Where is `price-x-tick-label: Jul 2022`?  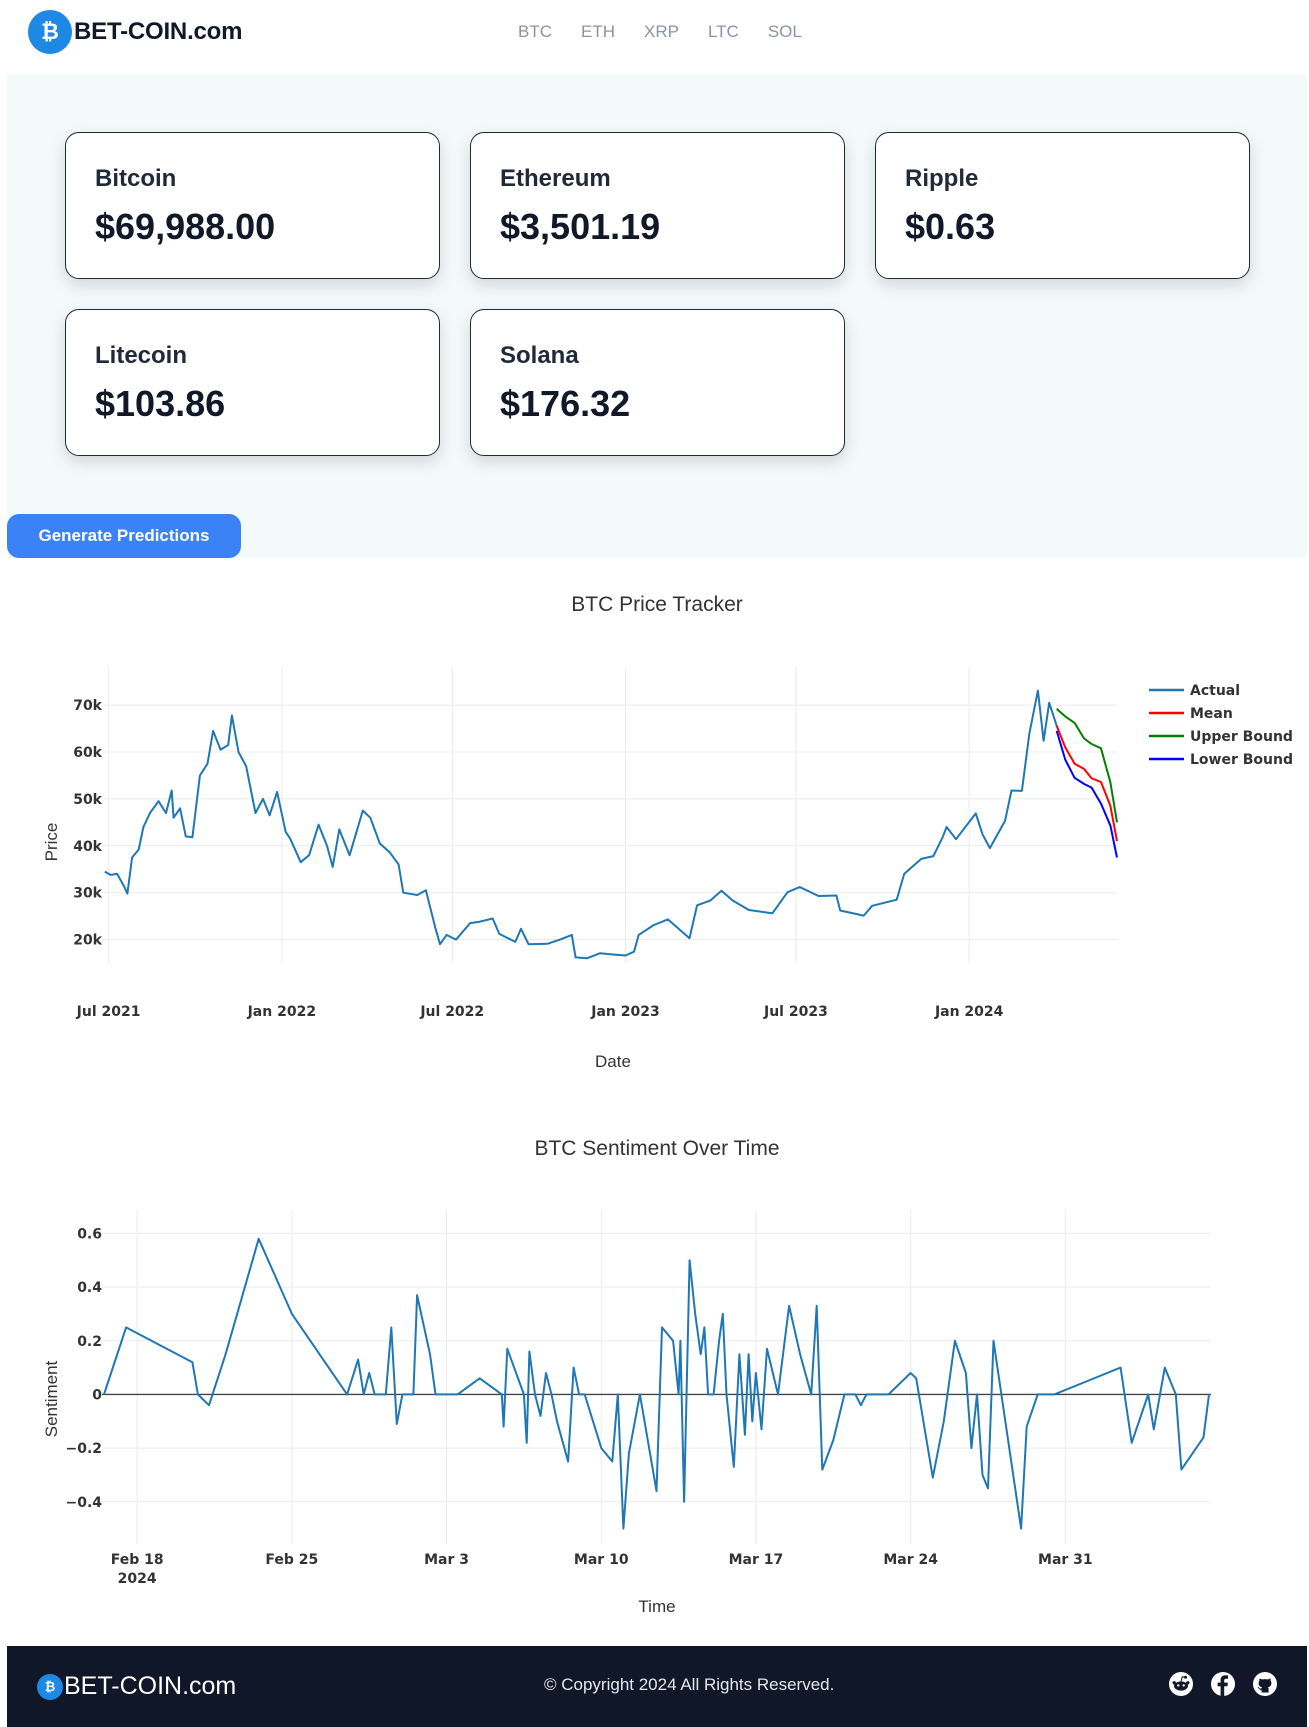 price-x-tick-label: Jul 2022 is located at coordinates (451, 1012).